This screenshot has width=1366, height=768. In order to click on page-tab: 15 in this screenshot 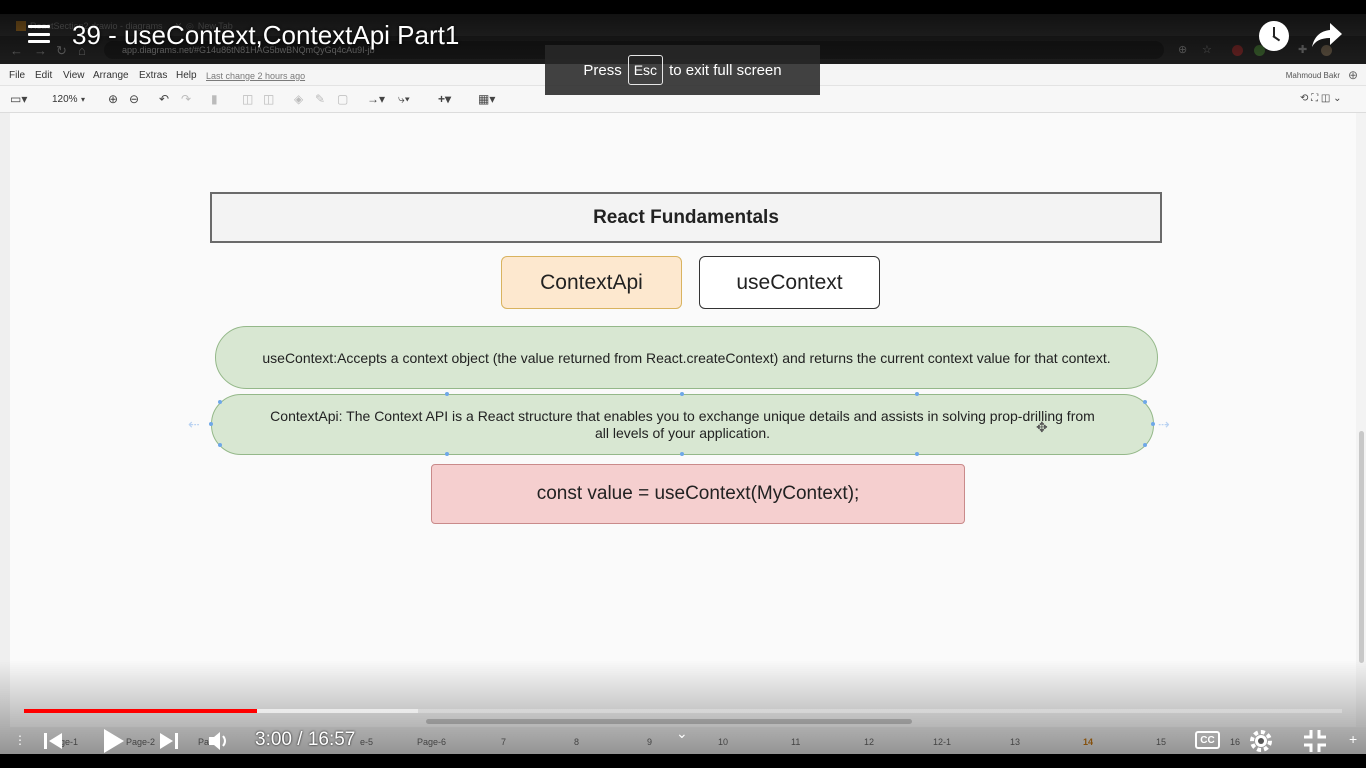, I will do `click(1161, 742)`.